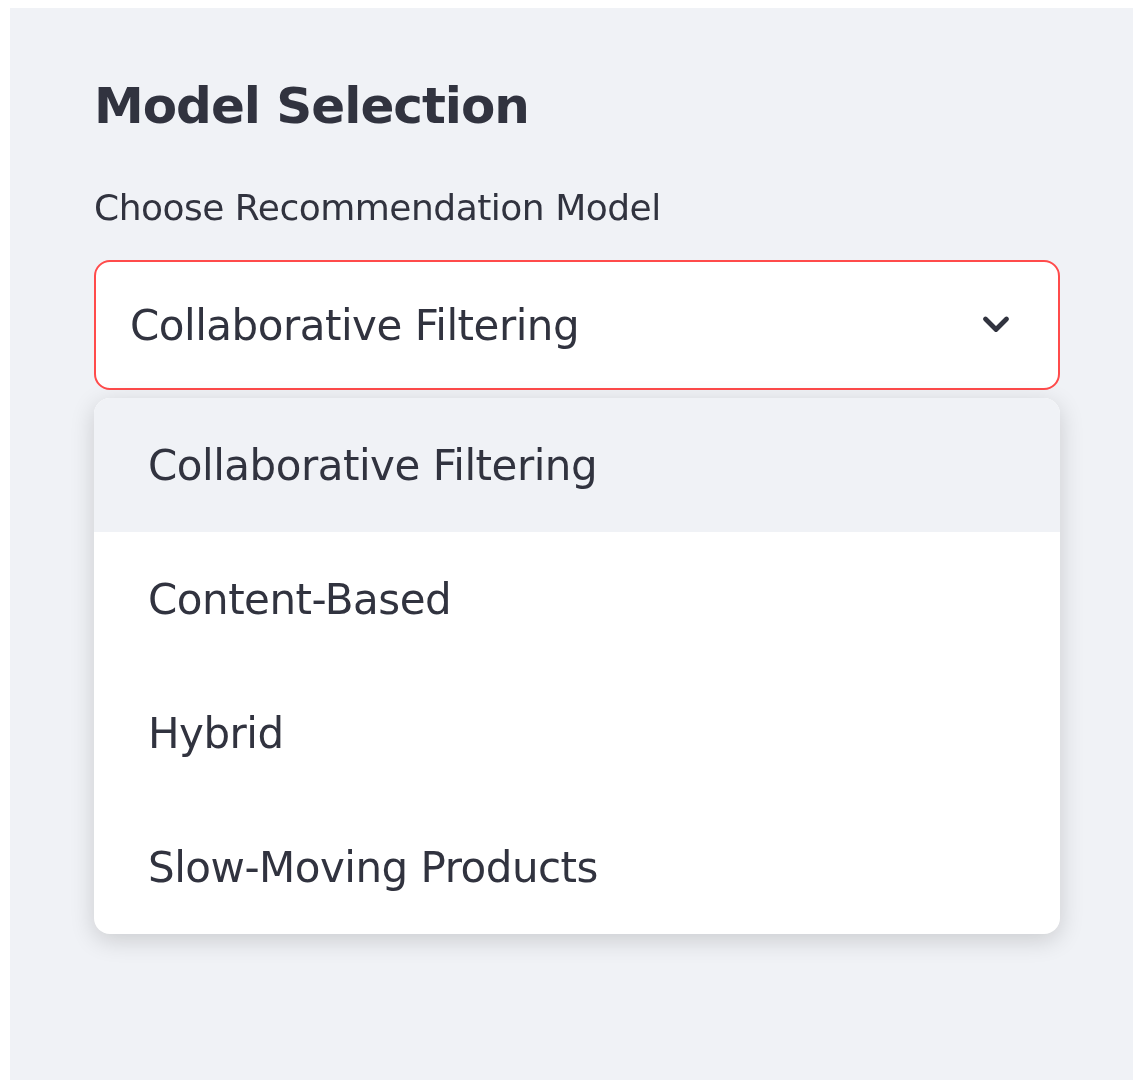 This screenshot has width=1133, height=1084. What do you see at coordinates (577, 599) in the screenshot?
I see `dropdown-option: Content-Based` at bounding box center [577, 599].